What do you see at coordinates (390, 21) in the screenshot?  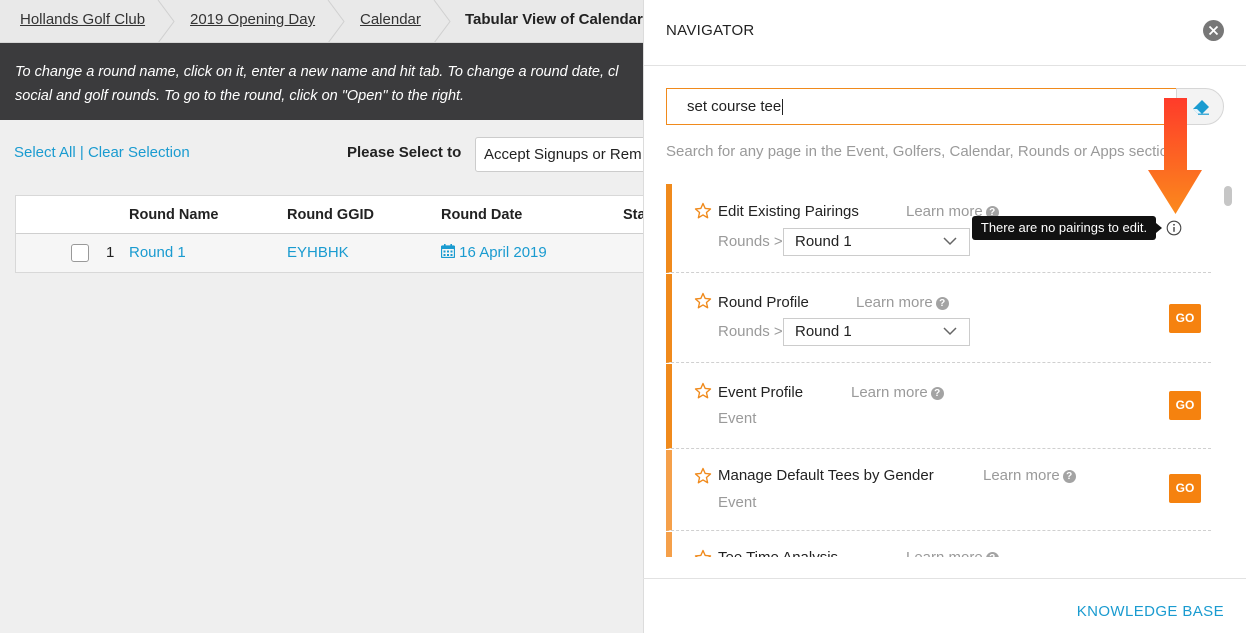 I see `breadcrumb-item-calendar: Calendar` at bounding box center [390, 21].